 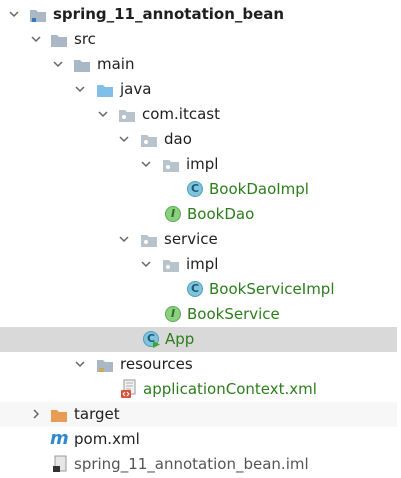 I want to click on file-label-application-context: applicationContext.xml, so click(x=230, y=389).